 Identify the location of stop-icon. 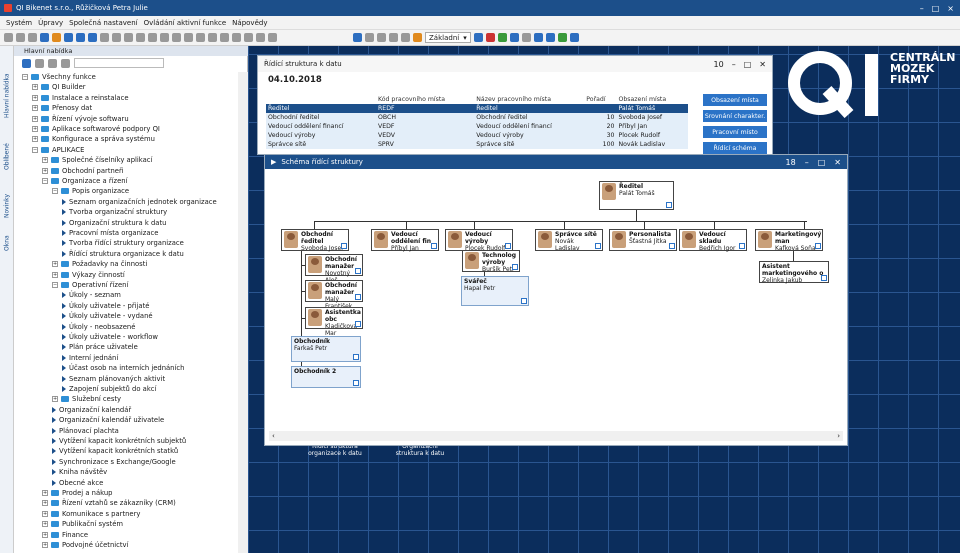
(104, 37).